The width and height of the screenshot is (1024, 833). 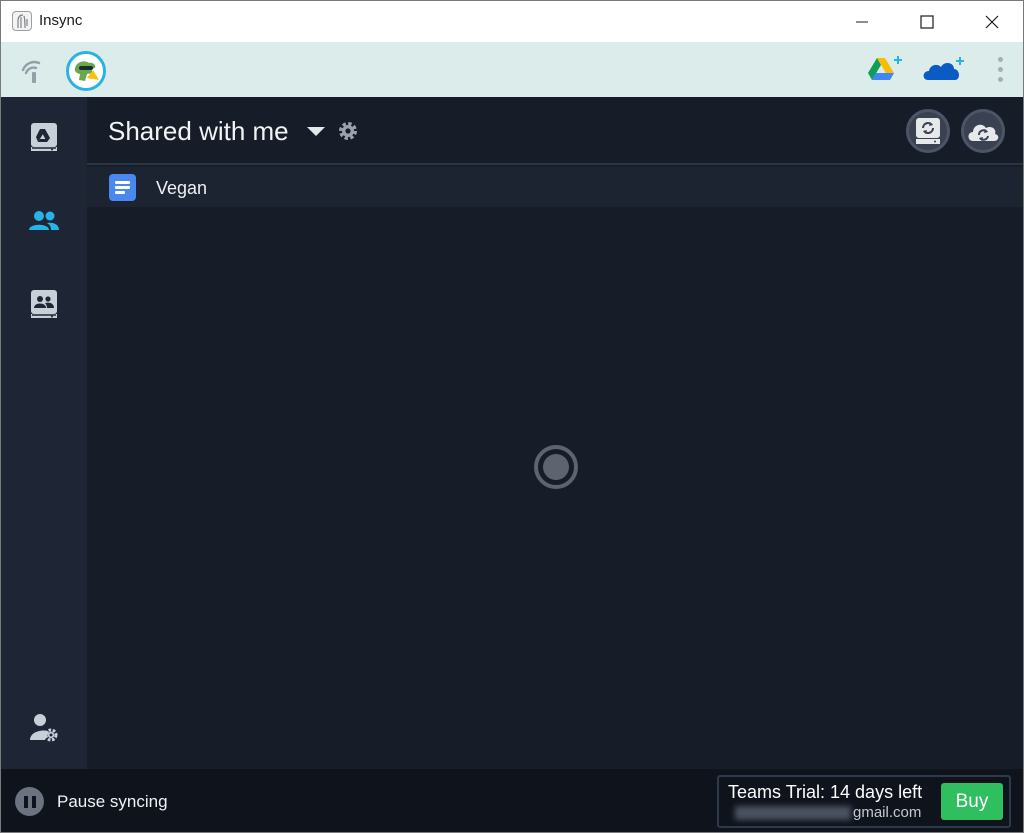 I want to click on window-title: Insync, so click(x=61, y=20).